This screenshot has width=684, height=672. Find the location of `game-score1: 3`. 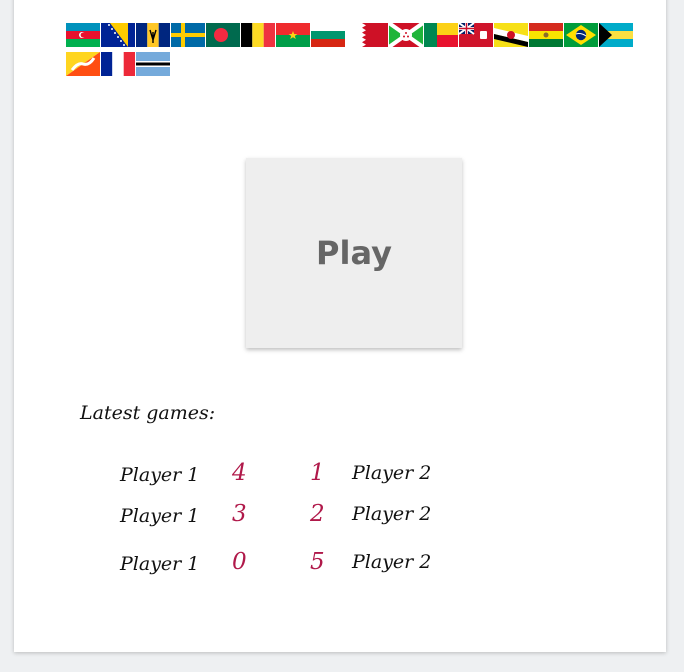

game-score1: 3 is located at coordinates (239, 514).